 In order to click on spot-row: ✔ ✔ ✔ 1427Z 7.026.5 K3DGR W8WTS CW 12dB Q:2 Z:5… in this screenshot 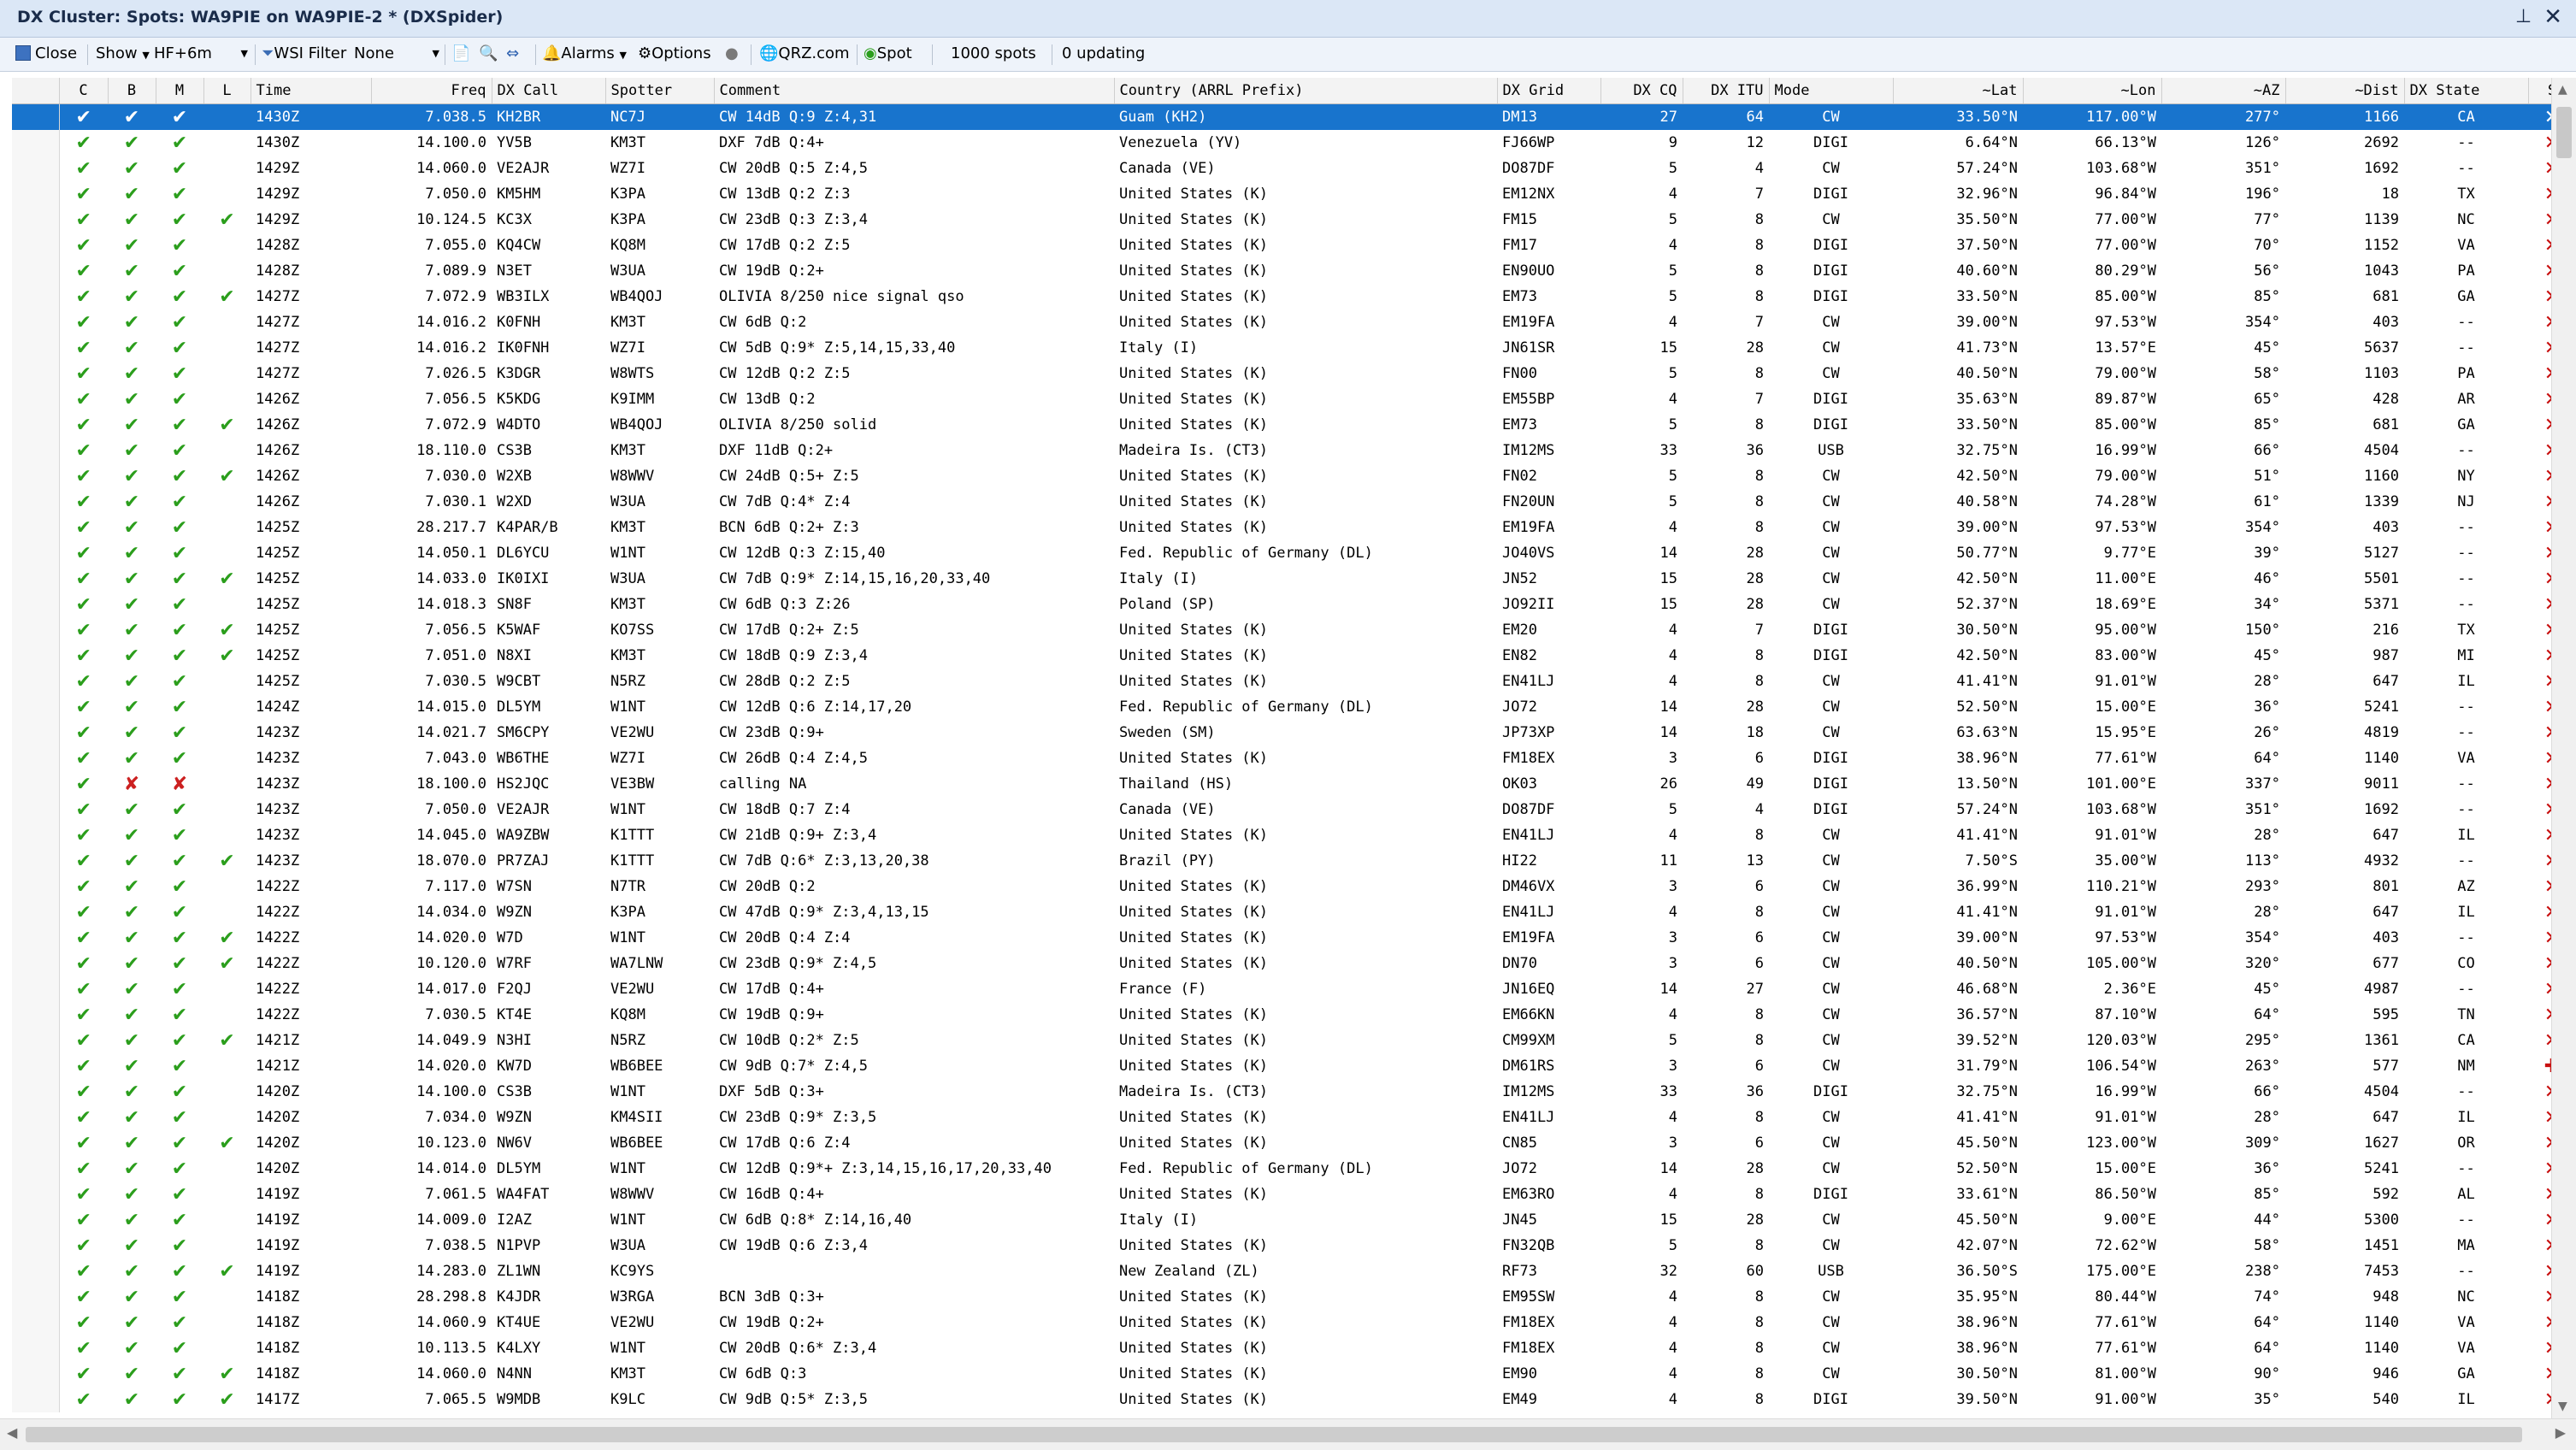, I will do `click(1281, 373)`.